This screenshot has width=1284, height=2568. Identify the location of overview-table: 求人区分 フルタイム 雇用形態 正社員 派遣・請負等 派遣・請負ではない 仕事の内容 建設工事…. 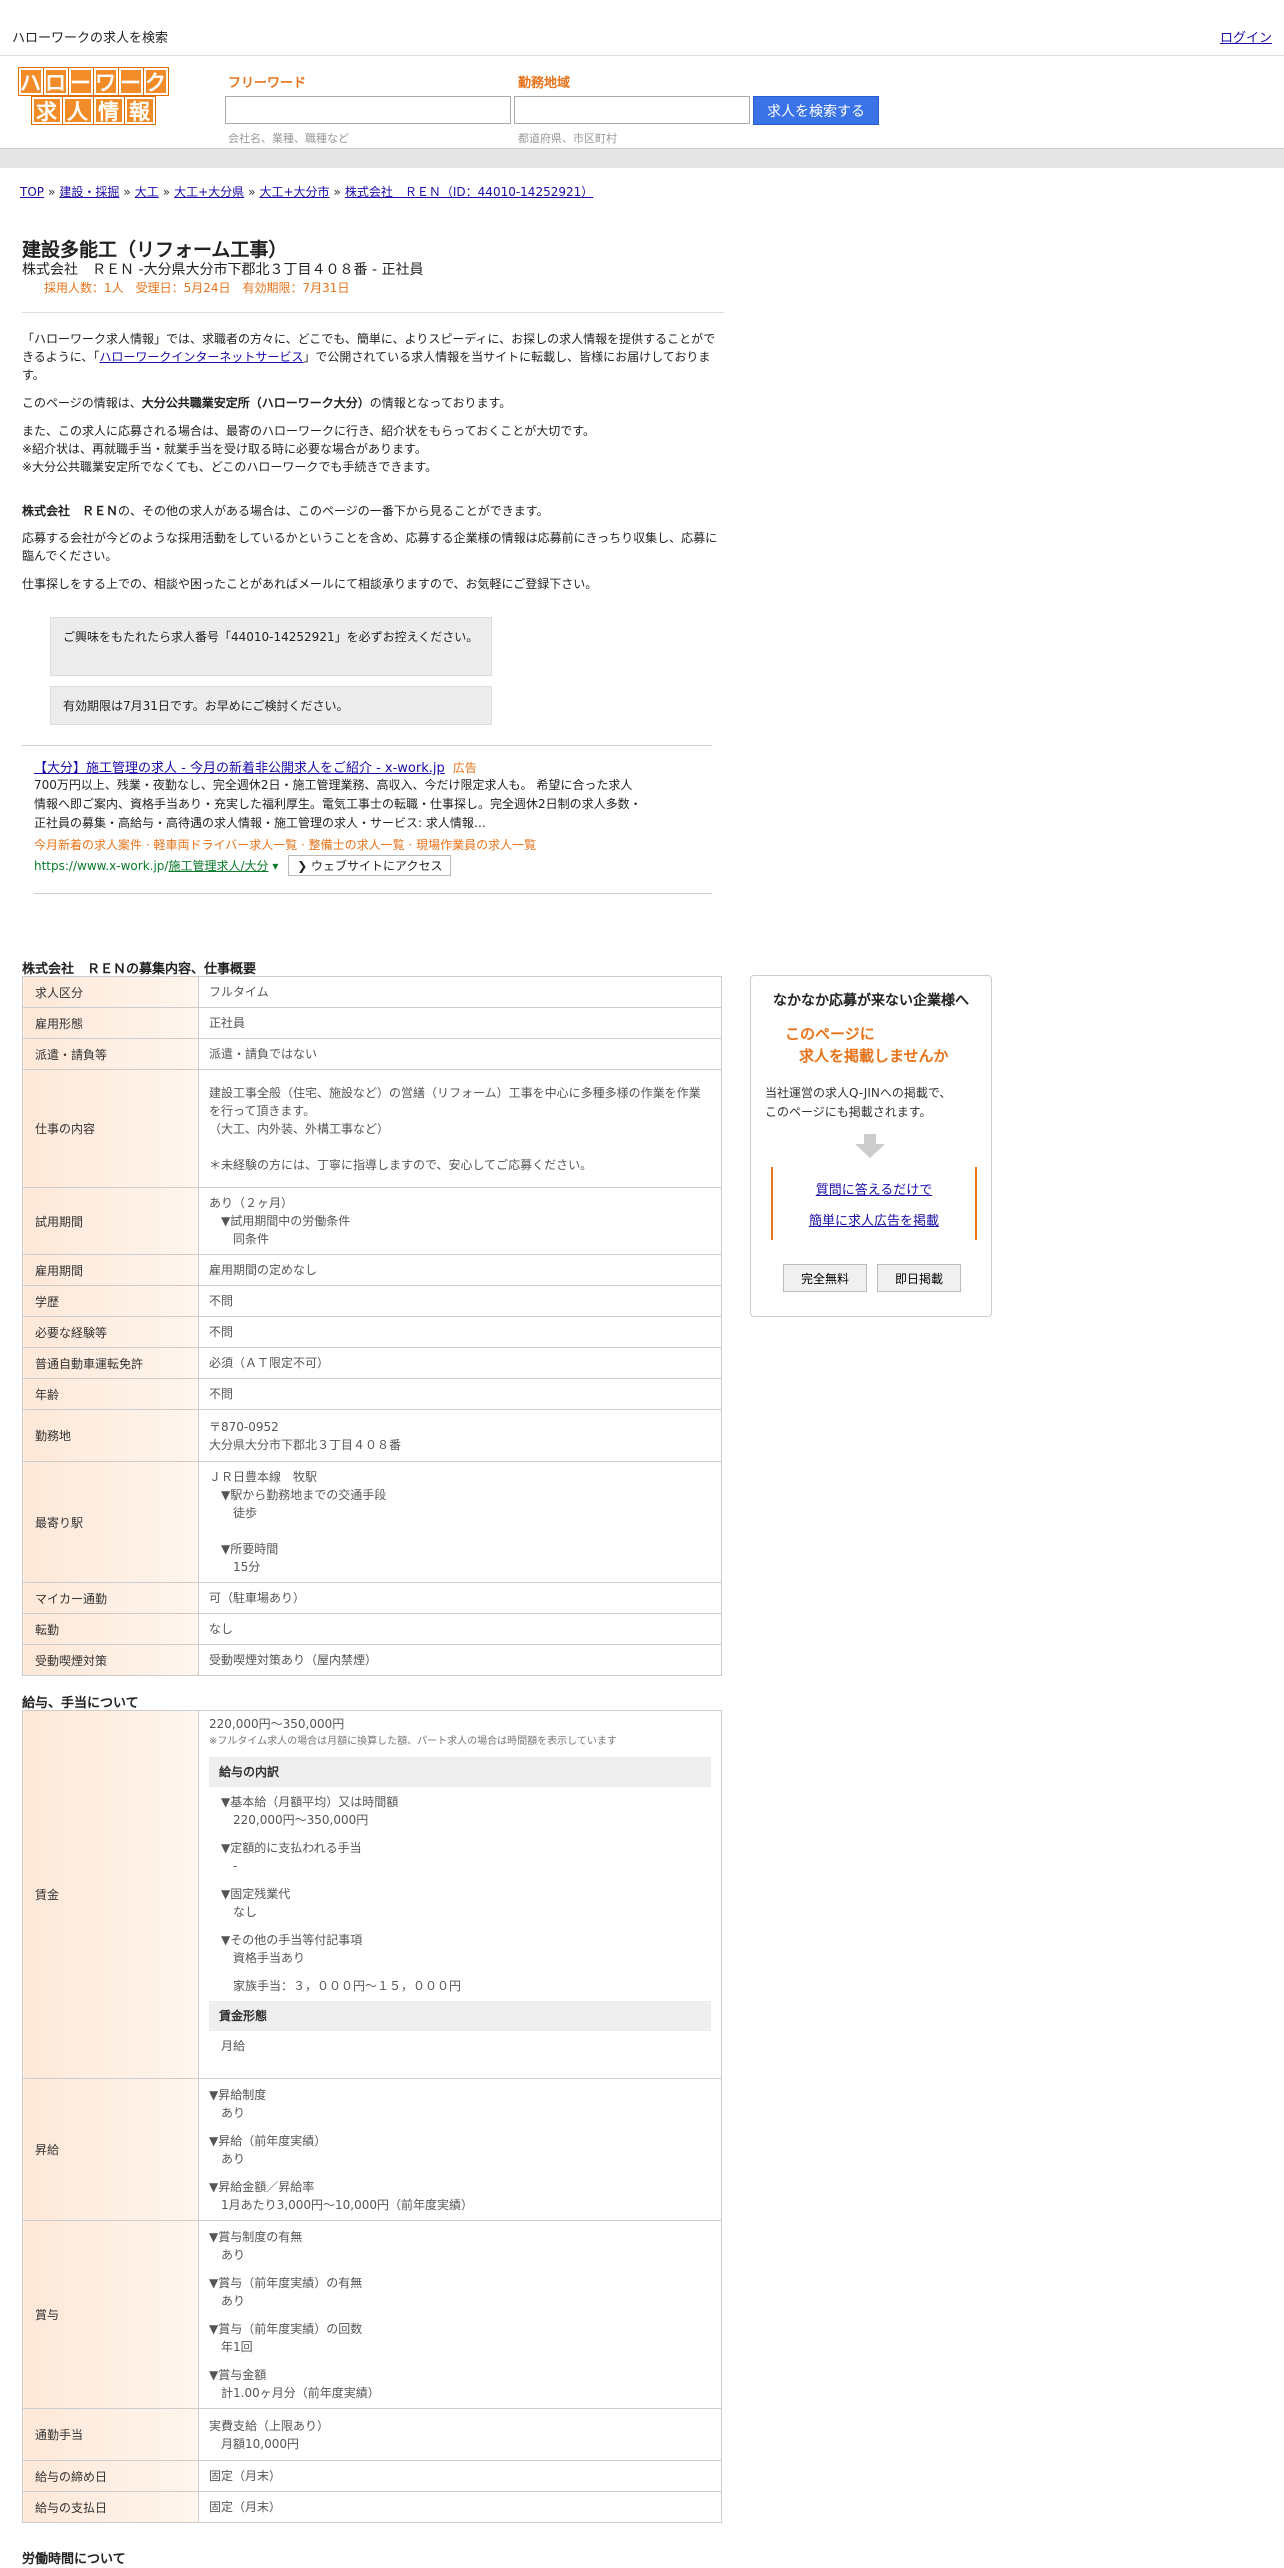
(372, 1326).